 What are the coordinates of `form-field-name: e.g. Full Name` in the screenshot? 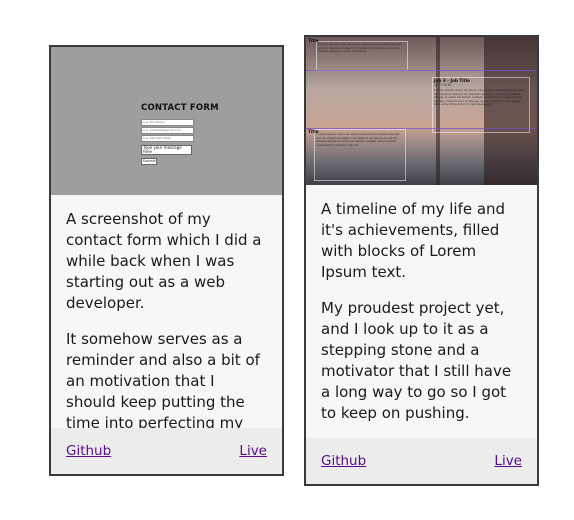 It's located at (167, 122).